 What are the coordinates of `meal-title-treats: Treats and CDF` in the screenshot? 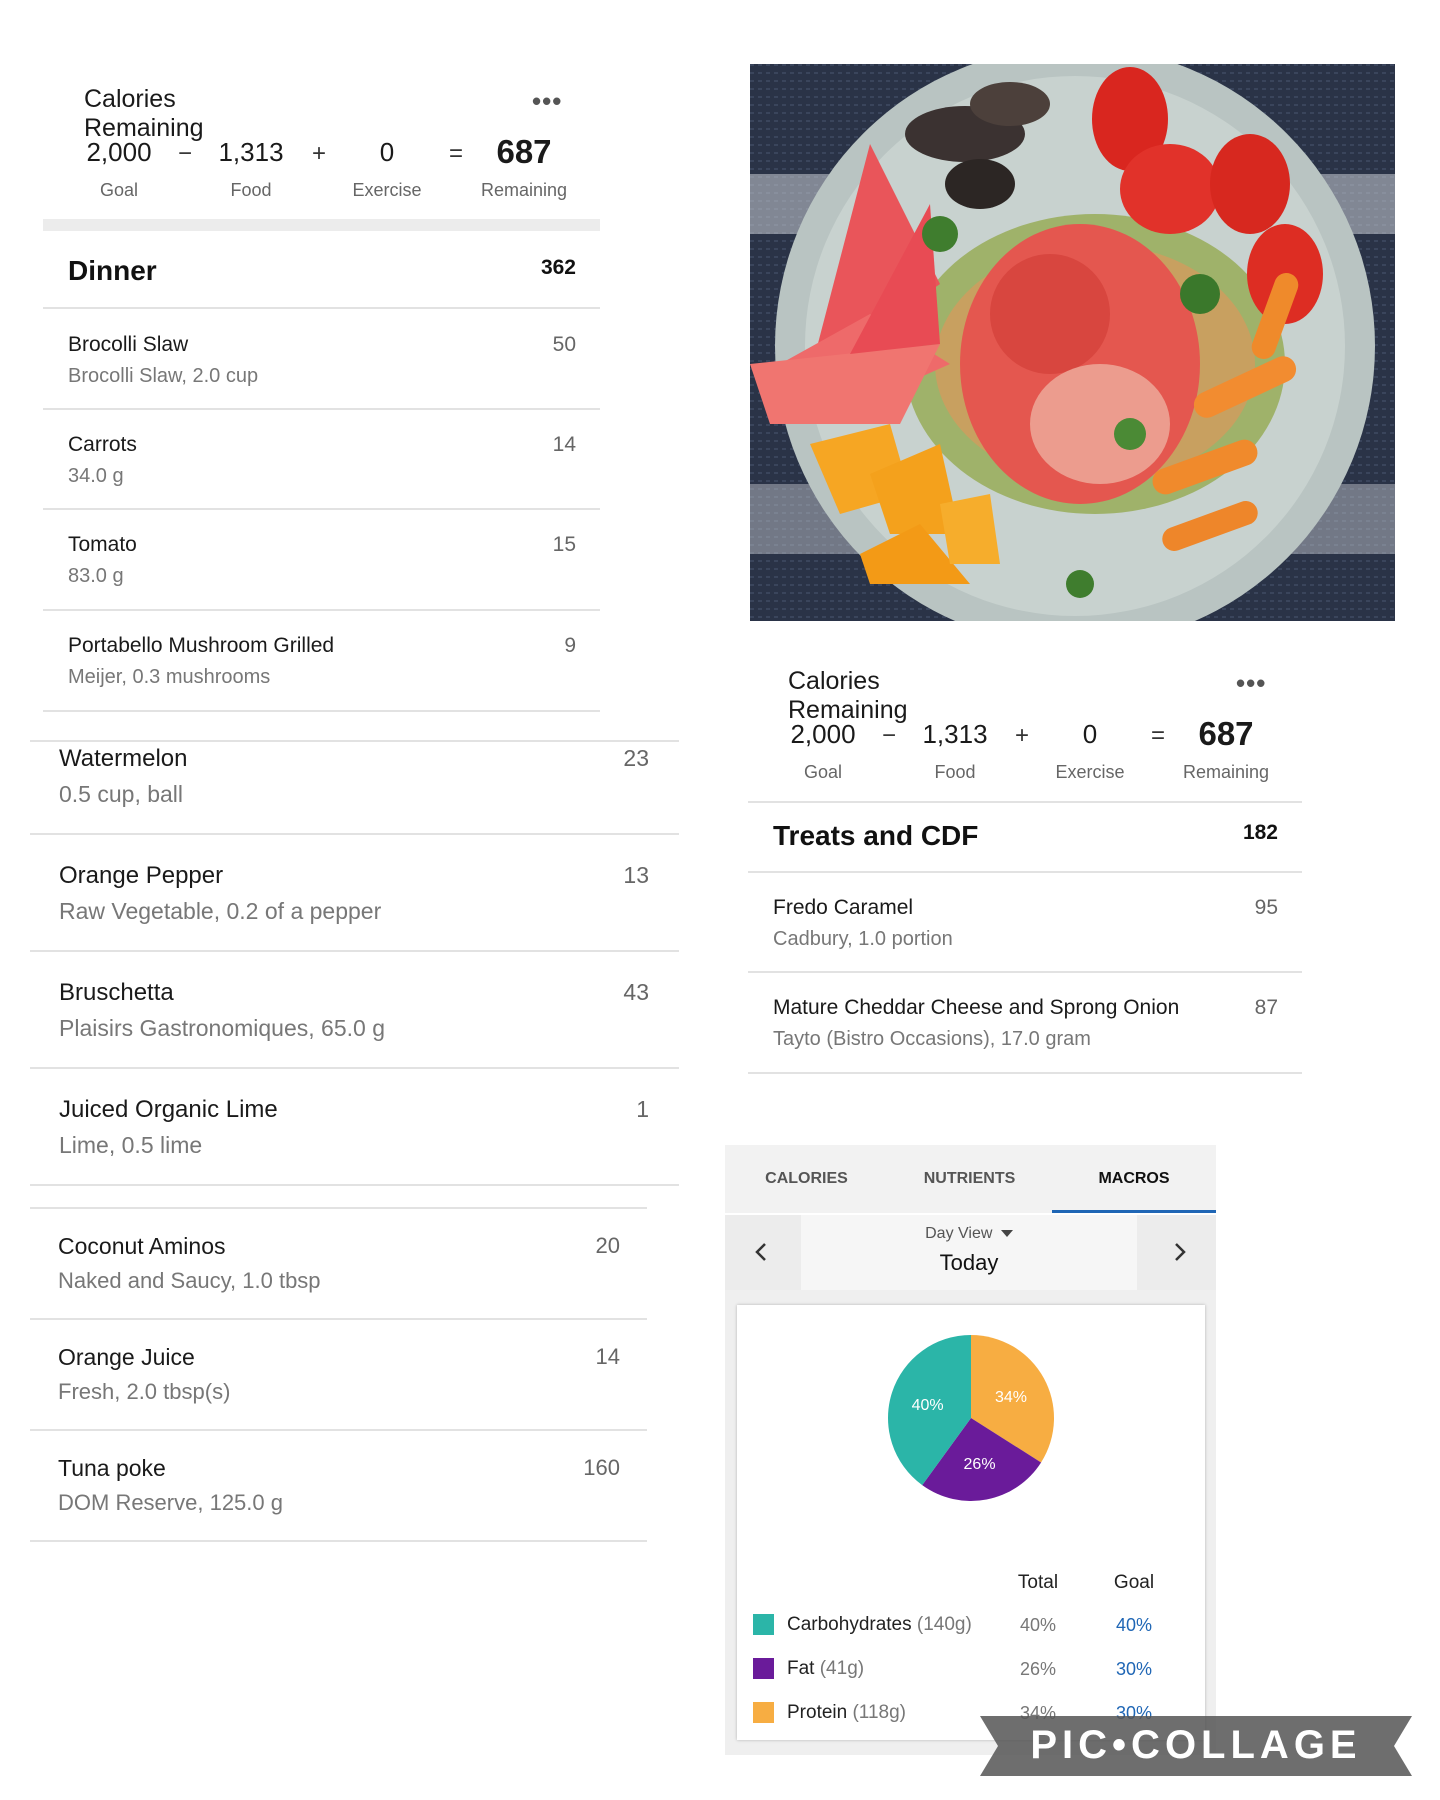 It's located at (876, 835).